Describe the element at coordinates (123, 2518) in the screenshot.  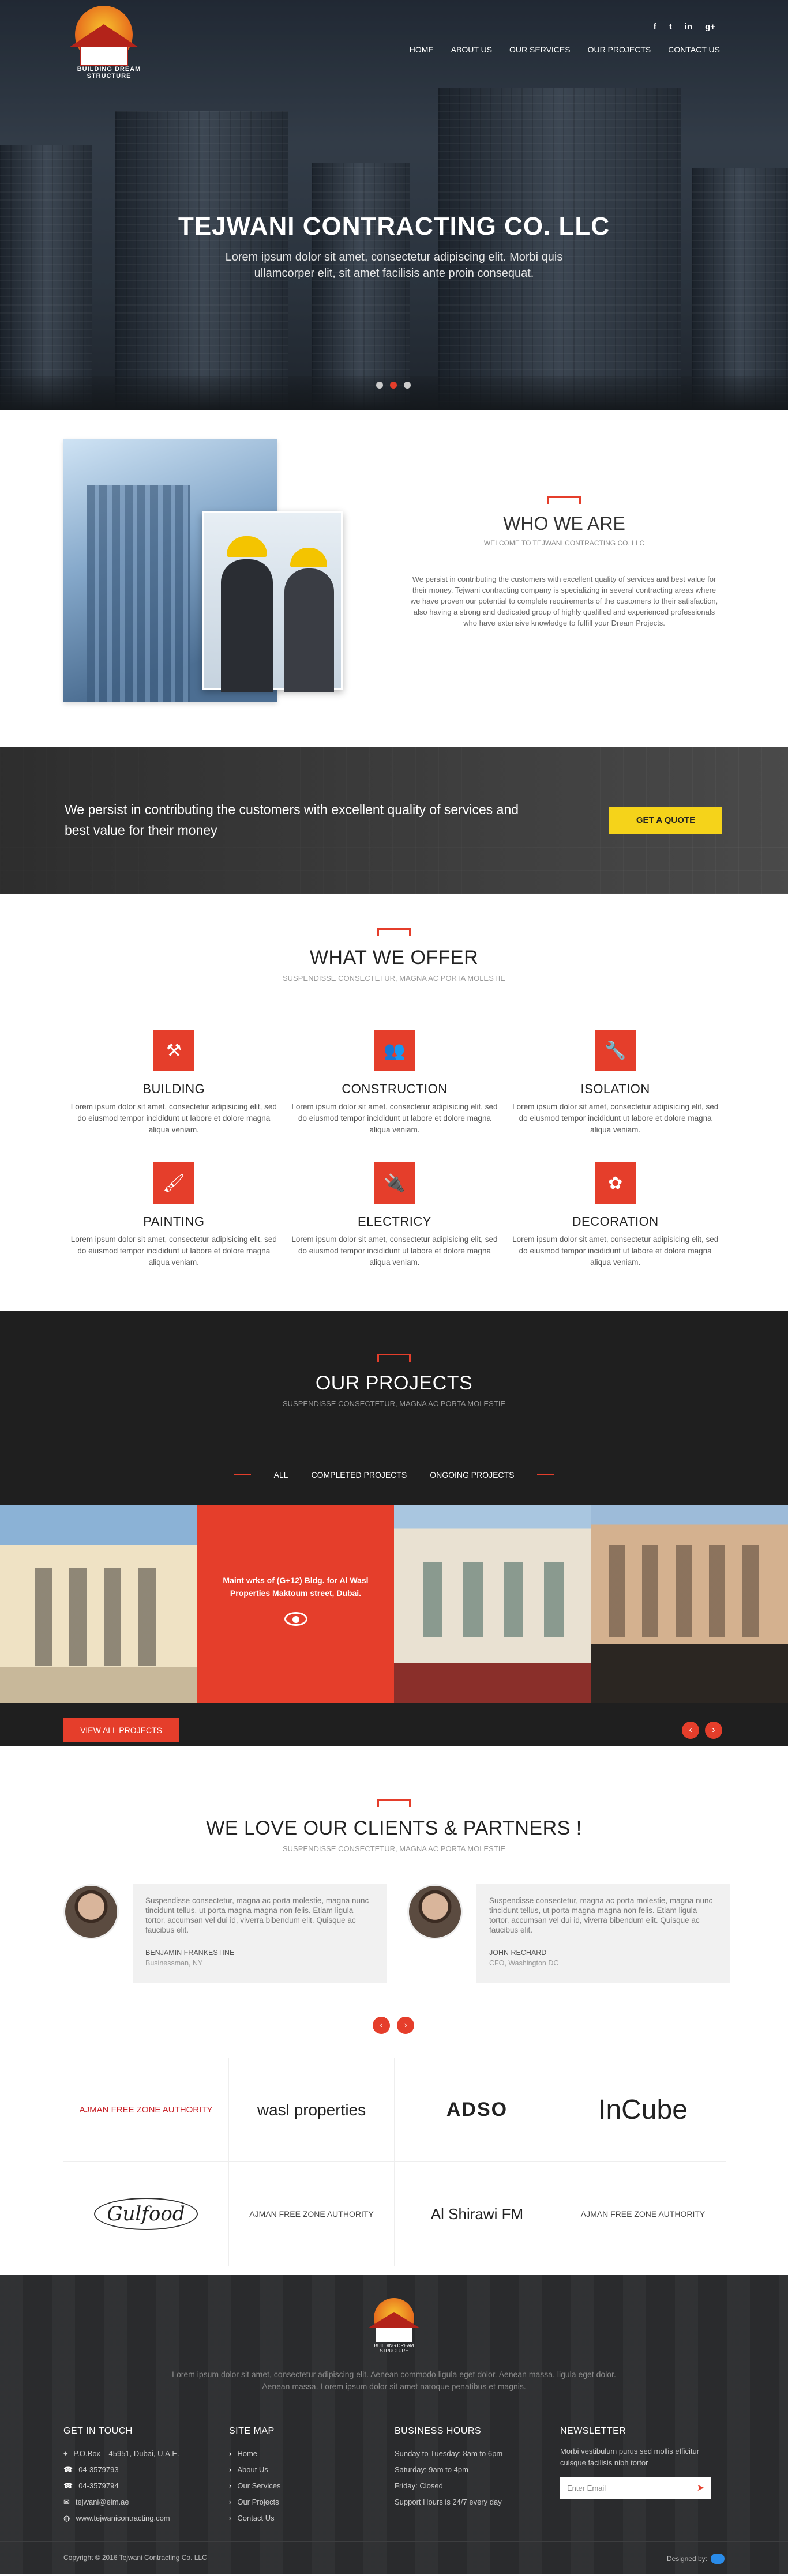
I see `footer-website: www.tejwanicontracting.com` at that location.